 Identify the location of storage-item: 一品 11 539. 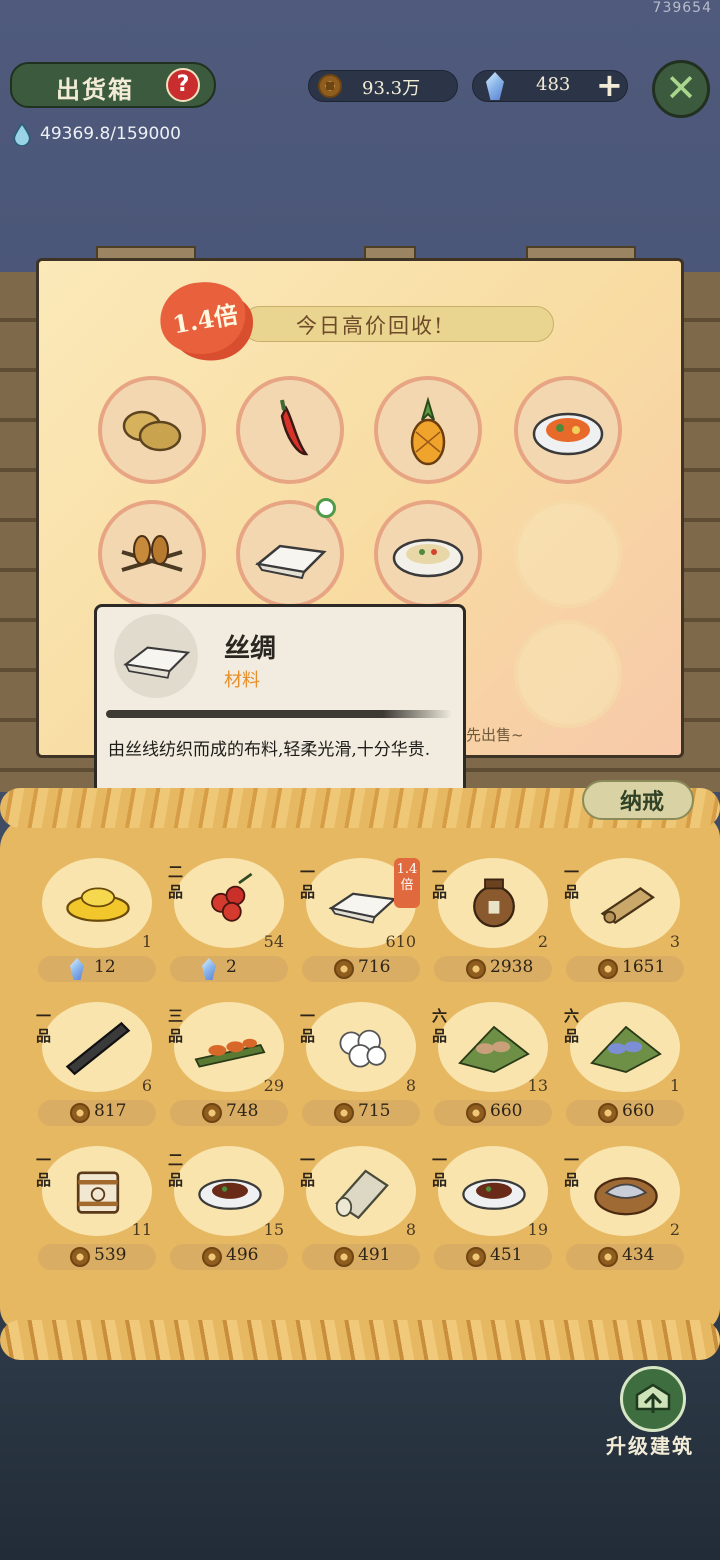
(97, 1211).